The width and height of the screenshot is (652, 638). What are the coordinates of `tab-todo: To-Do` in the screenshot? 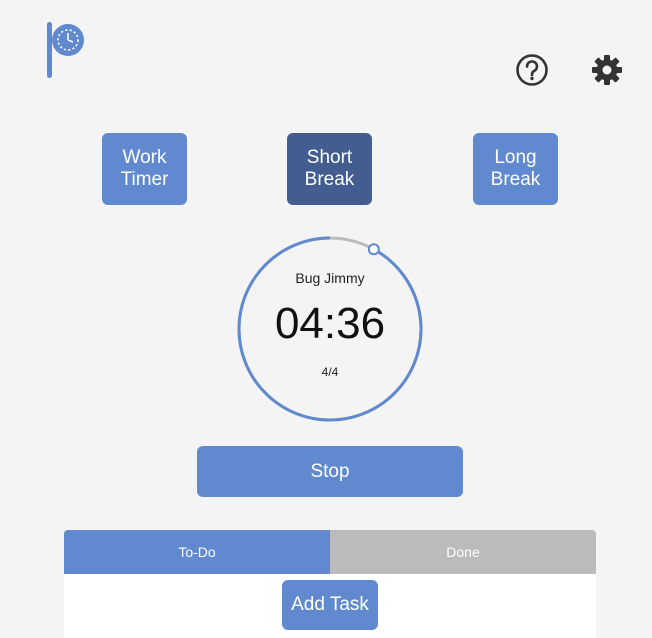 It's located at (197, 552).